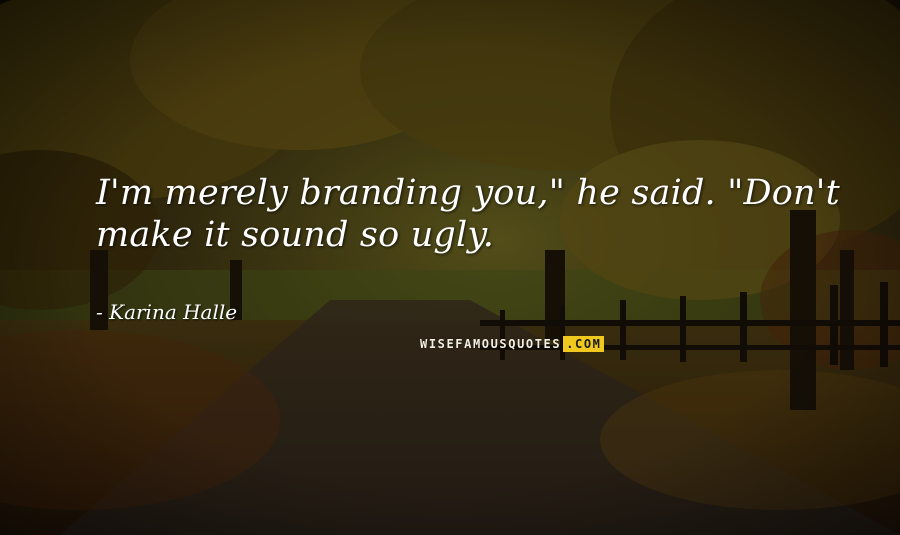  I want to click on watermark-logo: WISEFAMOUSQUOTES .COM, so click(512, 344).